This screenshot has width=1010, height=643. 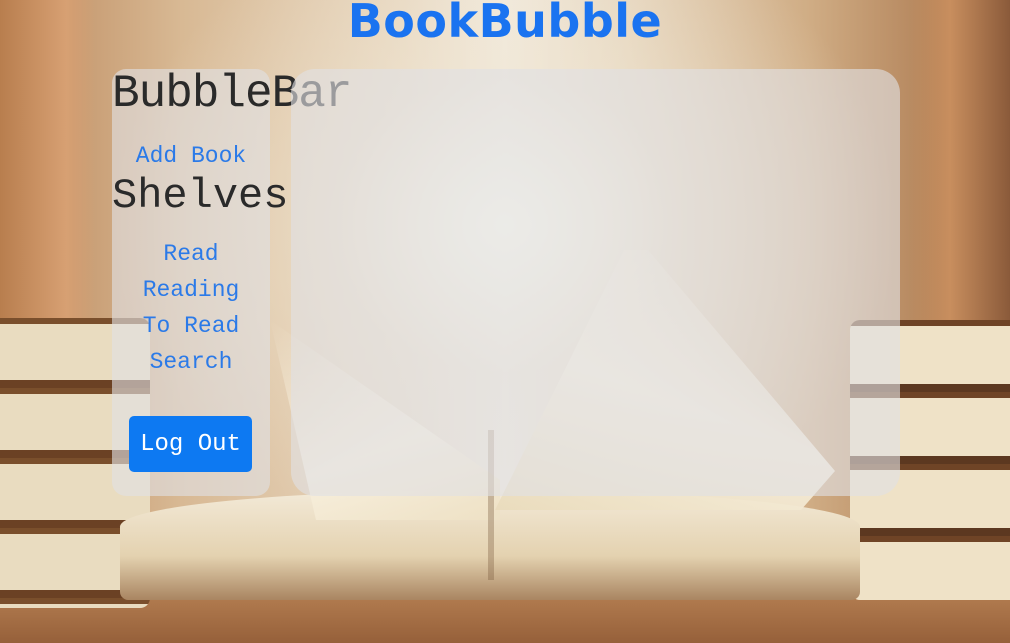 I want to click on background-shelf-right, so click(x=960, y=165).